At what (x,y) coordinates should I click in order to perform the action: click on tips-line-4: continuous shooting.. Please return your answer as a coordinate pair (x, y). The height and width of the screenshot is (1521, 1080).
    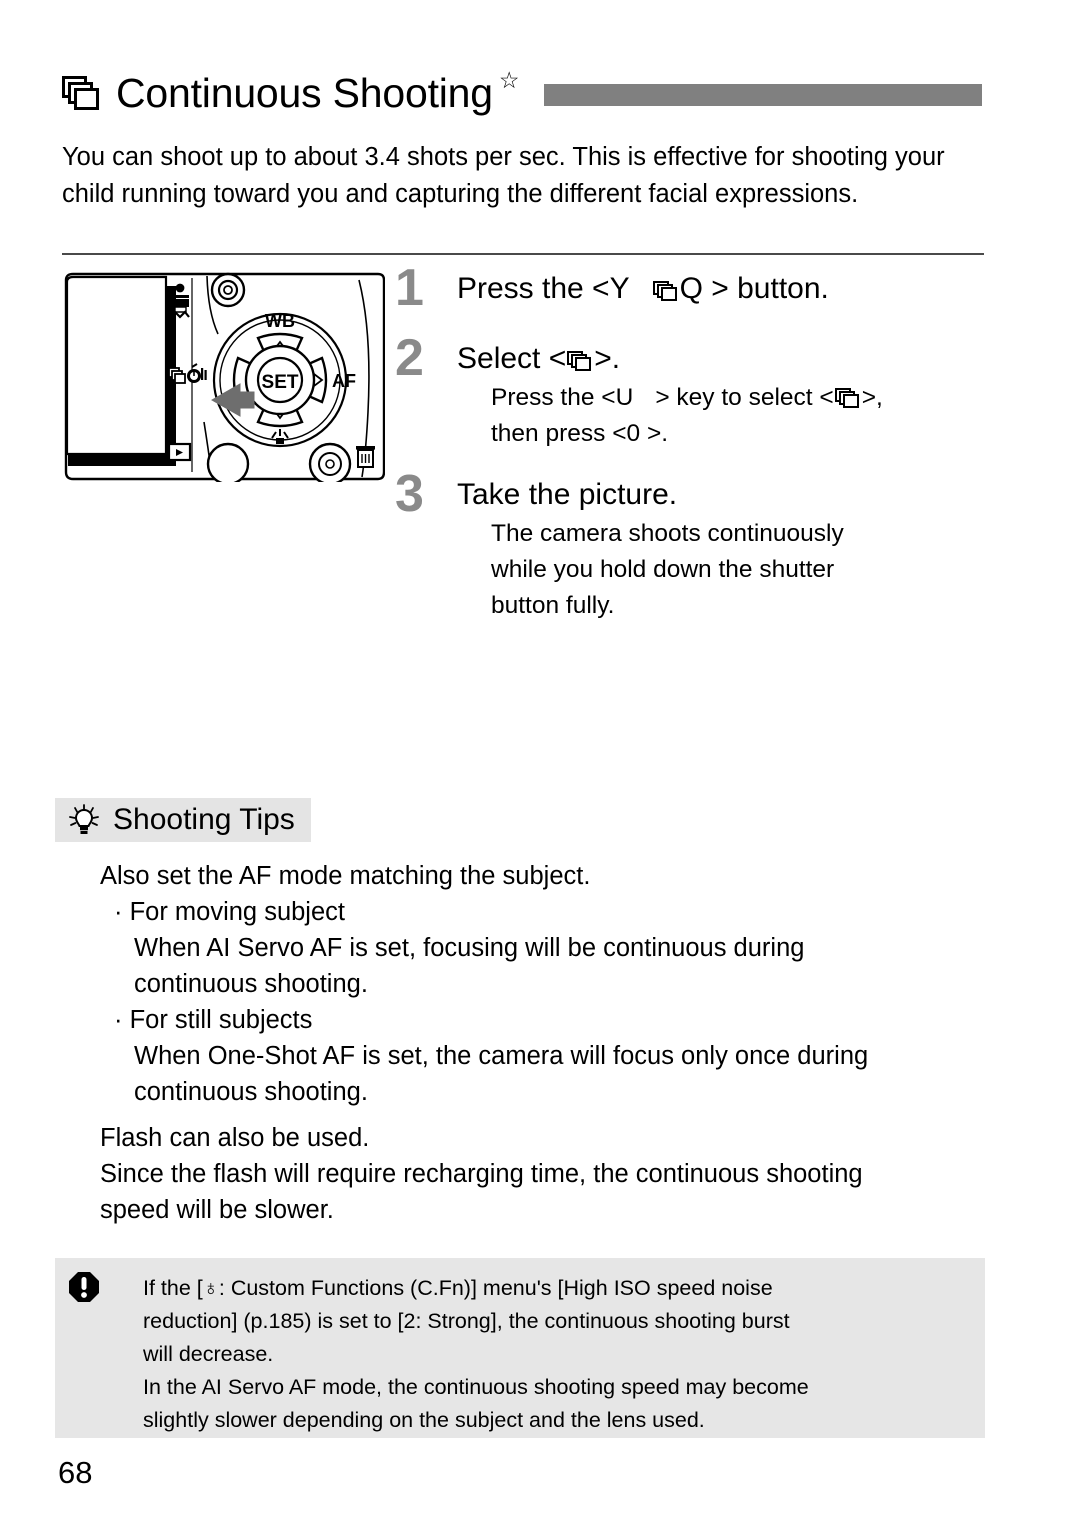
    Looking at the image, I should click on (251, 984).